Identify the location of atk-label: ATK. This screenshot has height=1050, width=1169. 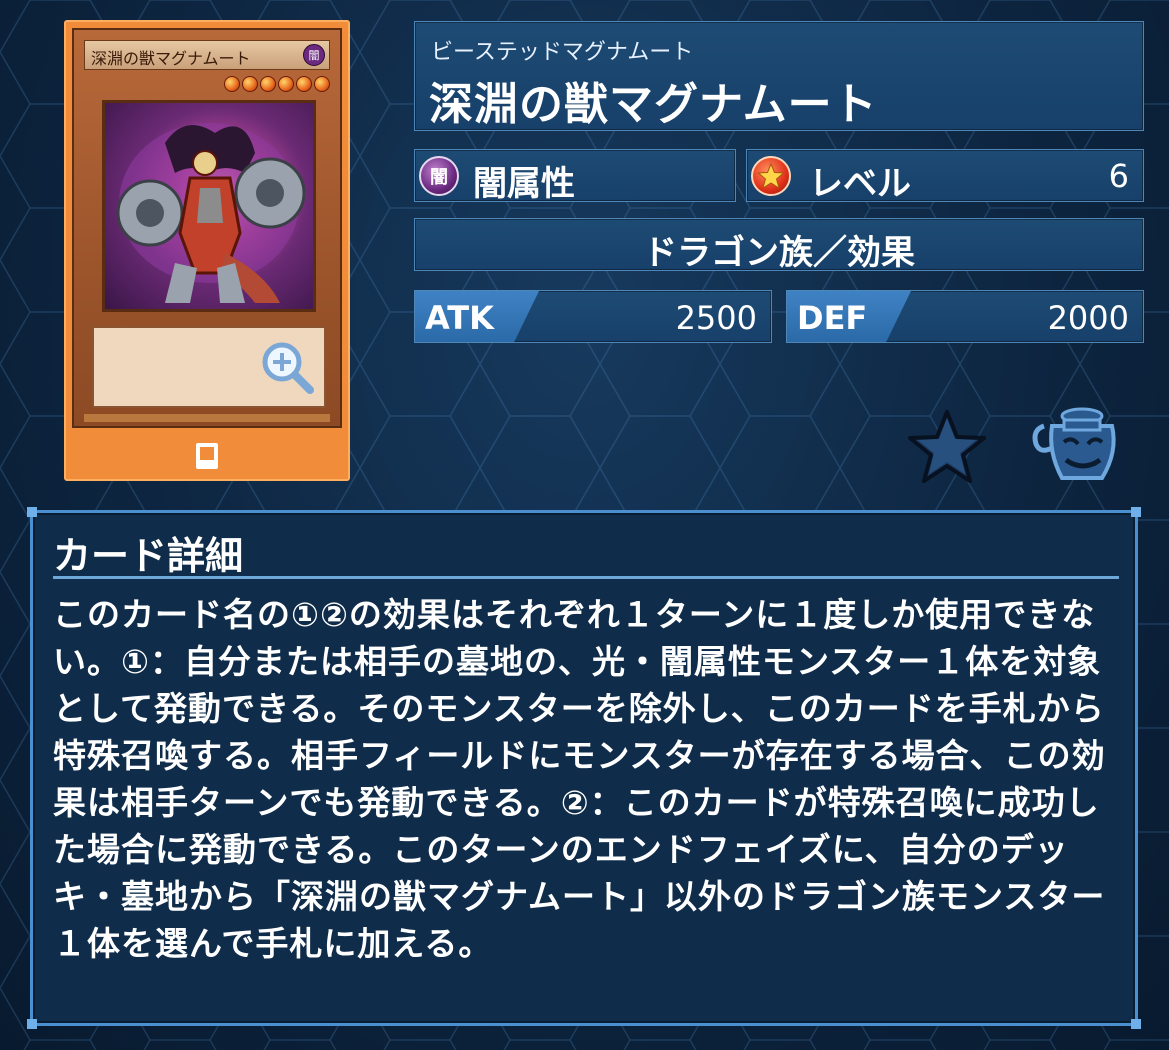
(459, 318).